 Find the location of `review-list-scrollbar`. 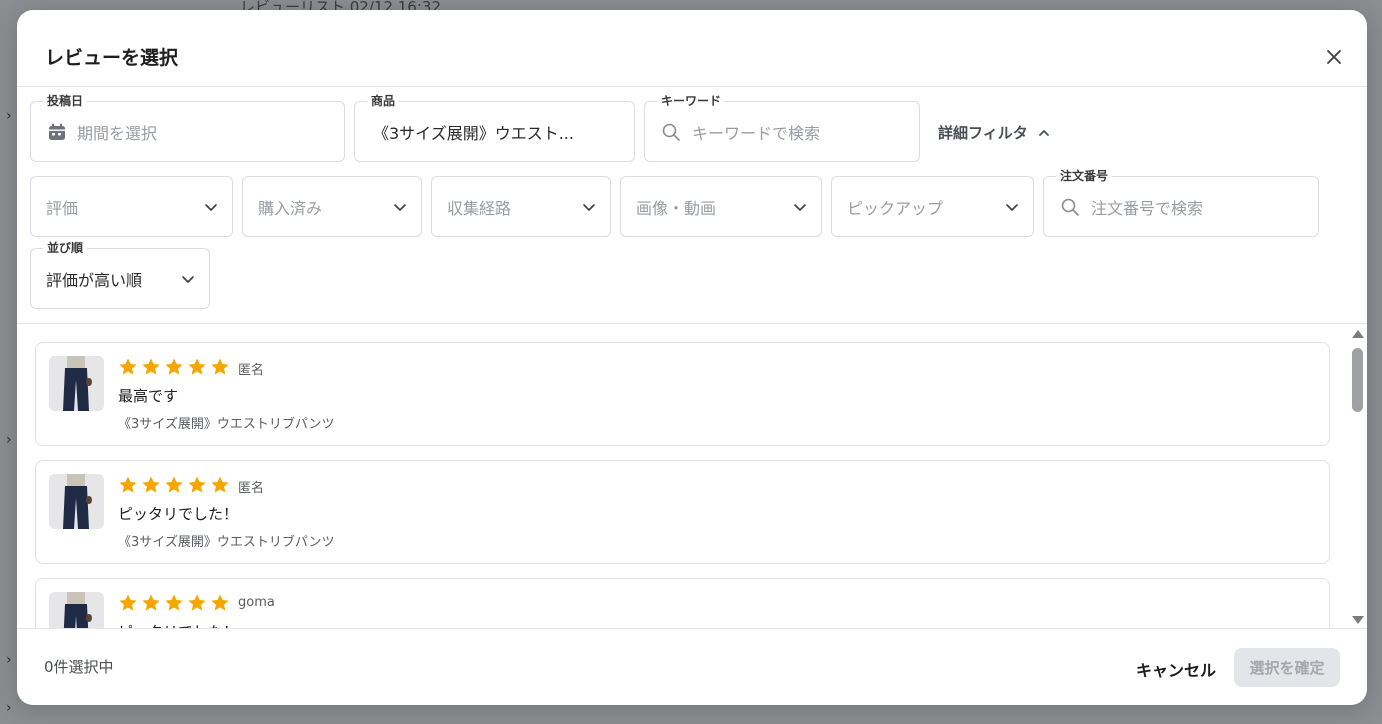

review-list-scrollbar is located at coordinates (1357, 478).